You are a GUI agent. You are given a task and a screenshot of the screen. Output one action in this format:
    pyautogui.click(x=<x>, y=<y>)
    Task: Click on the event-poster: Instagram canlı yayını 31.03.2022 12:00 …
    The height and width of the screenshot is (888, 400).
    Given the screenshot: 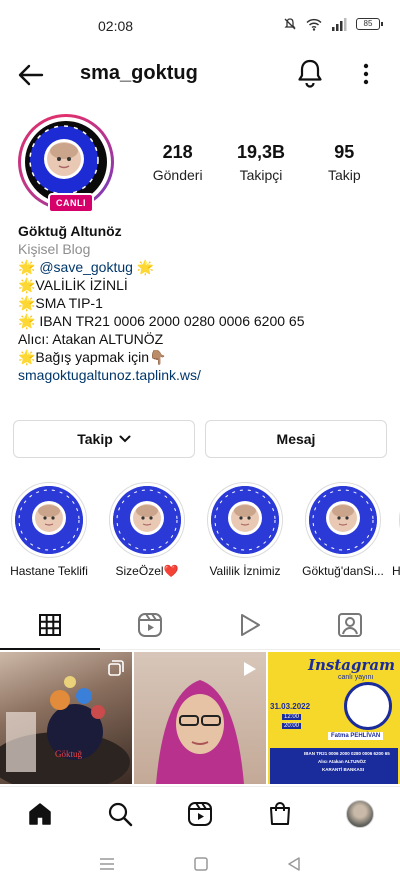 What is the action you would take?
    pyautogui.click(x=334, y=718)
    